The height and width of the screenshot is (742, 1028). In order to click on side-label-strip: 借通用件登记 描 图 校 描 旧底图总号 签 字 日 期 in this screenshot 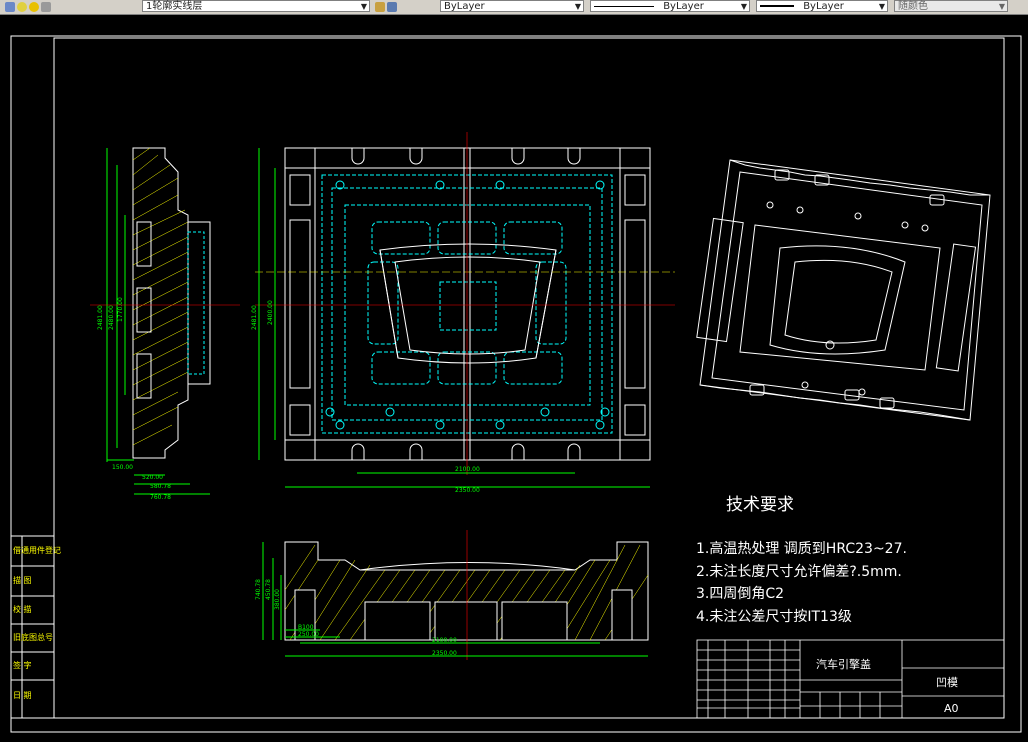, I will do `click(35, 627)`.